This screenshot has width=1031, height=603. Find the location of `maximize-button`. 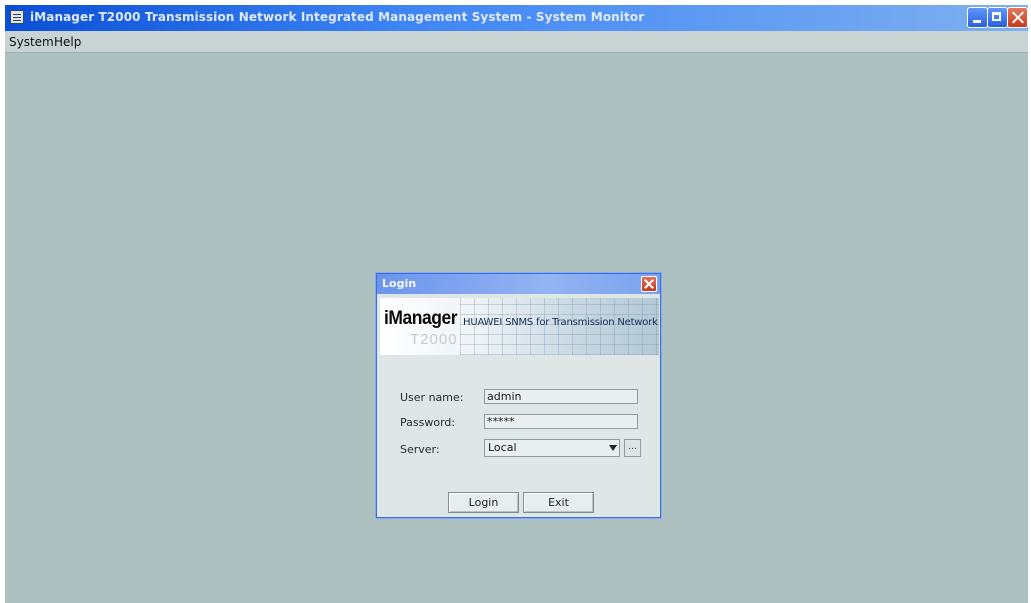

maximize-button is located at coordinates (997, 17).